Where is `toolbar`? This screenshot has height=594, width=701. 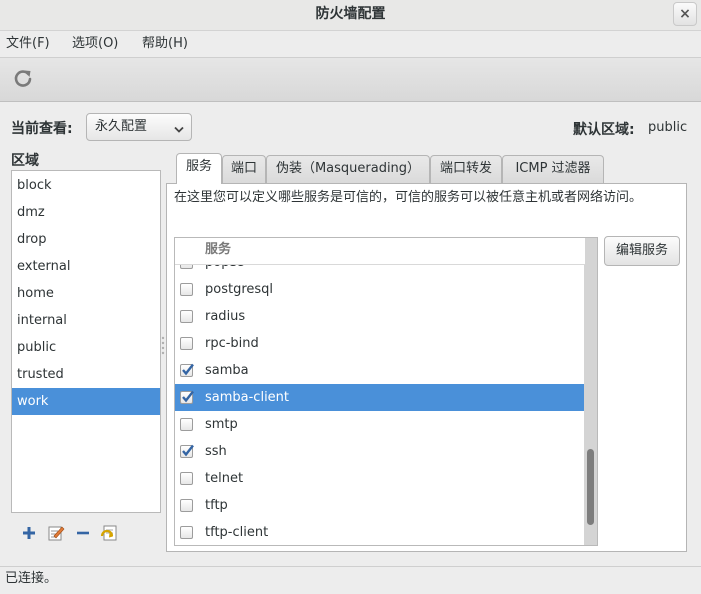
toolbar is located at coordinates (350, 79).